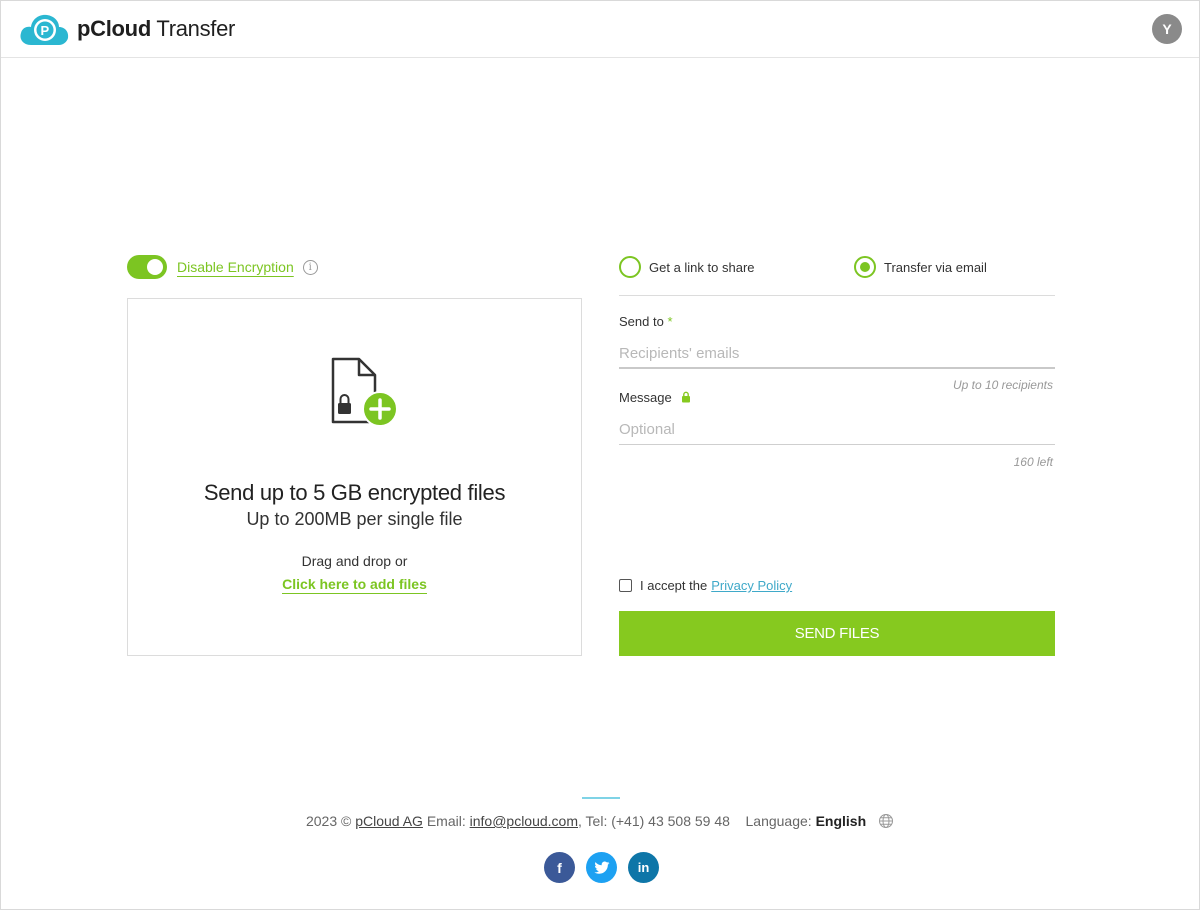  I want to click on encryption-row: Disable Encryption i, so click(222, 267).